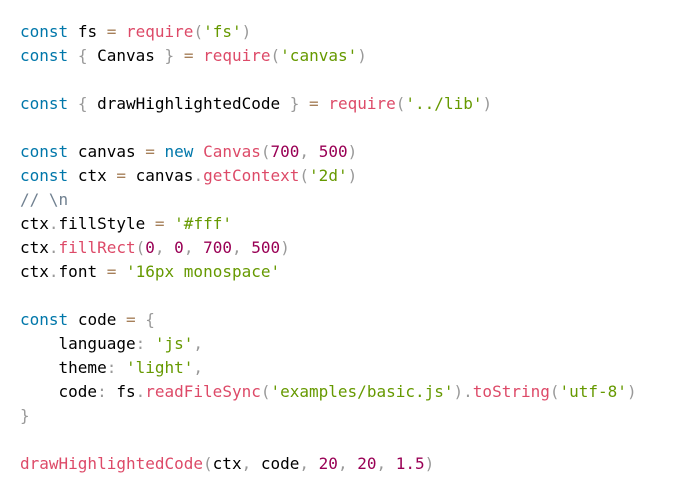 The height and width of the screenshot is (500, 700). What do you see at coordinates (164, 175) in the screenshot?
I see `identifier-token: canvas` at bounding box center [164, 175].